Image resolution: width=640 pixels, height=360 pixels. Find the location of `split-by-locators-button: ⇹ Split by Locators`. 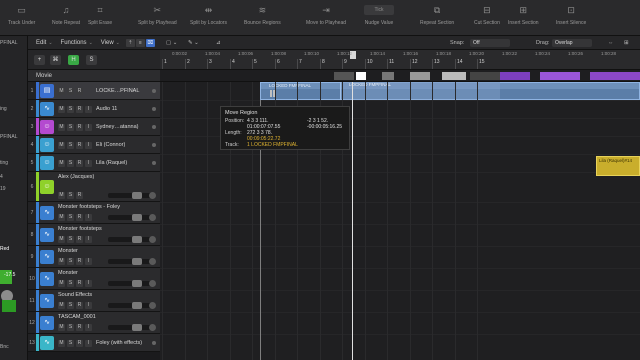

split-by-locators-button: ⇹ Split by Locators is located at coordinates (208, 15).